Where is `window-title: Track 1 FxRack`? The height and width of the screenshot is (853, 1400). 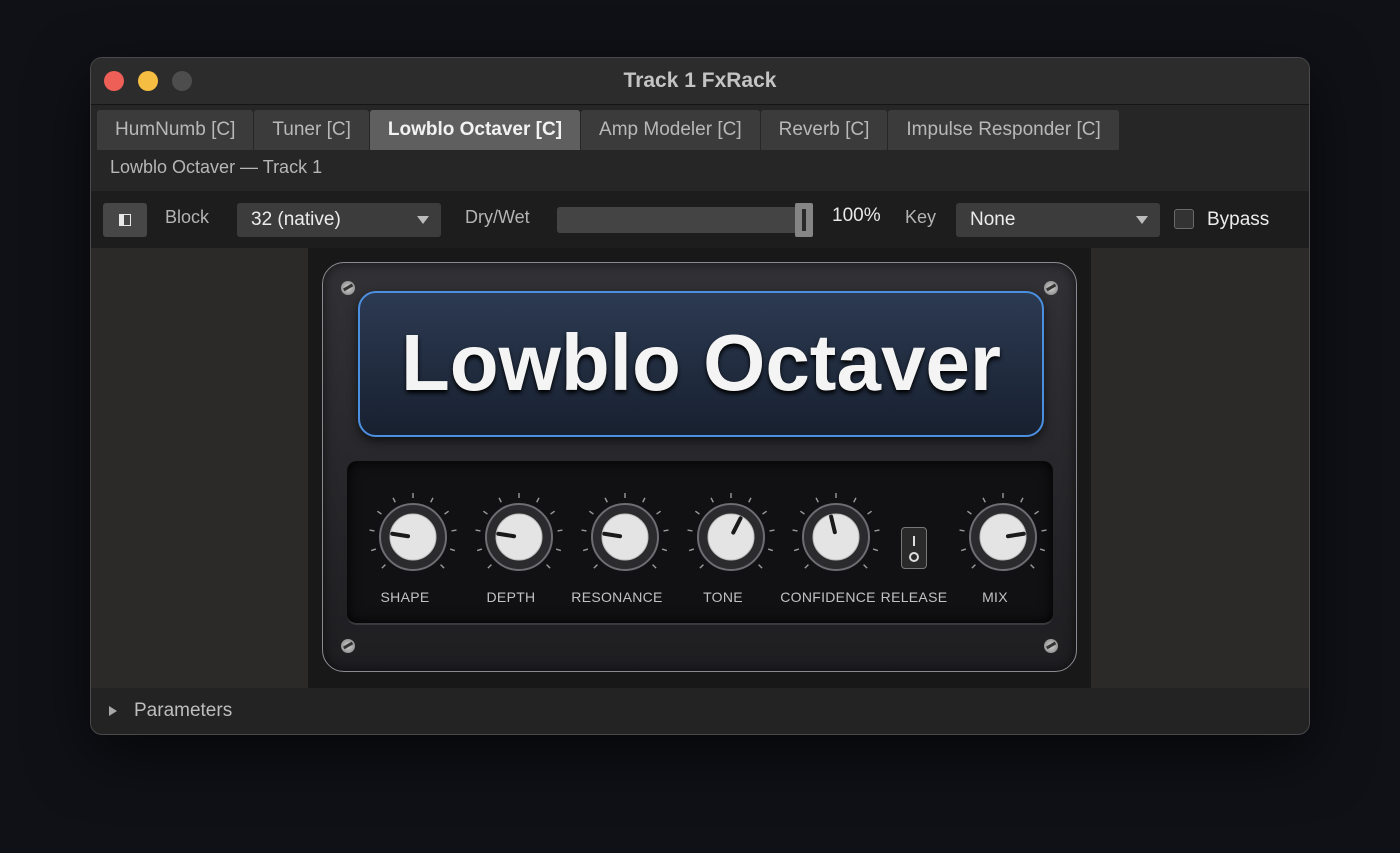 window-title: Track 1 FxRack is located at coordinates (700, 80).